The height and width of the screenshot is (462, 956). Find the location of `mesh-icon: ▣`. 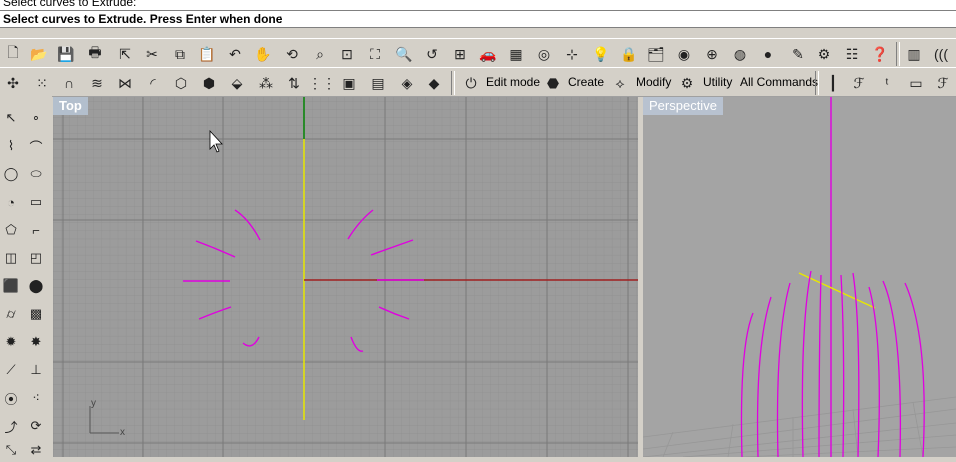

mesh-icon: ▣ is located at coordinates (349, 83).